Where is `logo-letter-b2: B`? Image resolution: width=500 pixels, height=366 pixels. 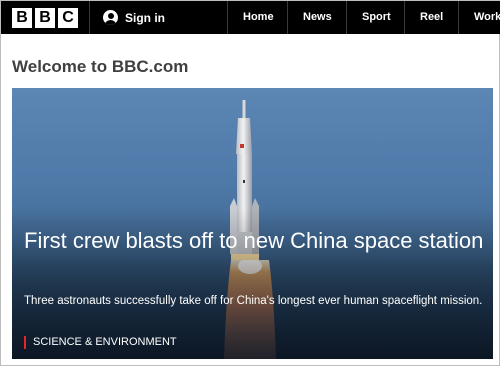
logo-letter-b2: B is located at coordinates (45, 18).